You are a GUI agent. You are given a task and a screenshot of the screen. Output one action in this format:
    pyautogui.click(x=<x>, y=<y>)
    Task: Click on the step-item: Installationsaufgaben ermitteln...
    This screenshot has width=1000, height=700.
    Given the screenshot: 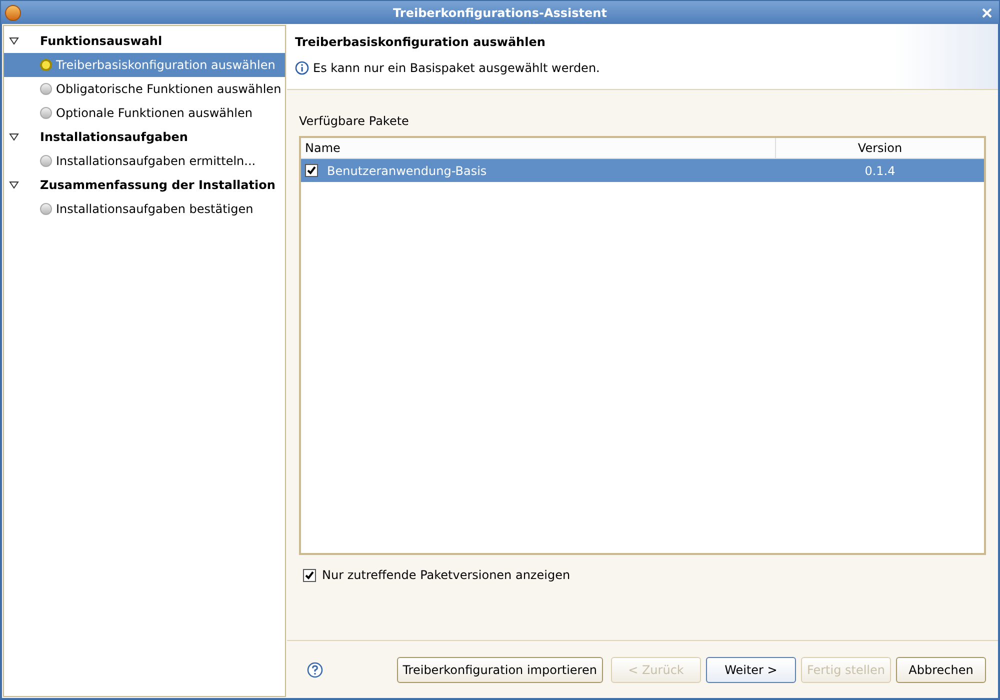 What is the action you would take?
    pyautogui.click(x=144, y=161)
    